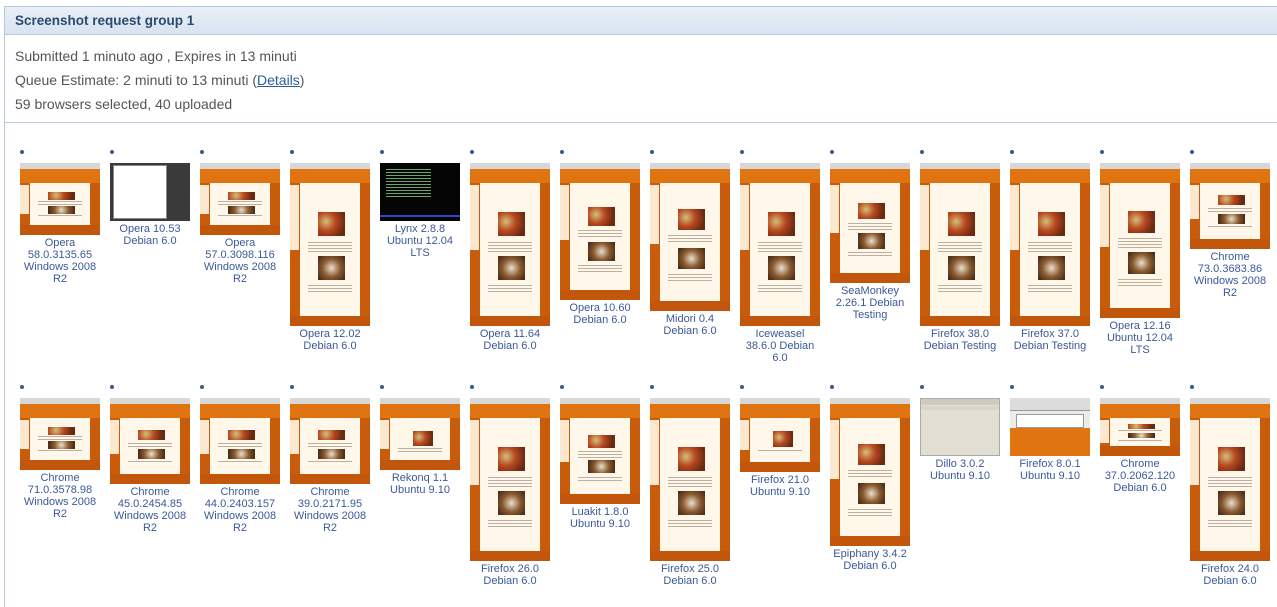 The height and width of the screenshot is (607, 1277). Describe the element at coordinates (600, 314) in the screenshot. I see `browser-caption: Opera 10.60 Debian 6.0` at that location.